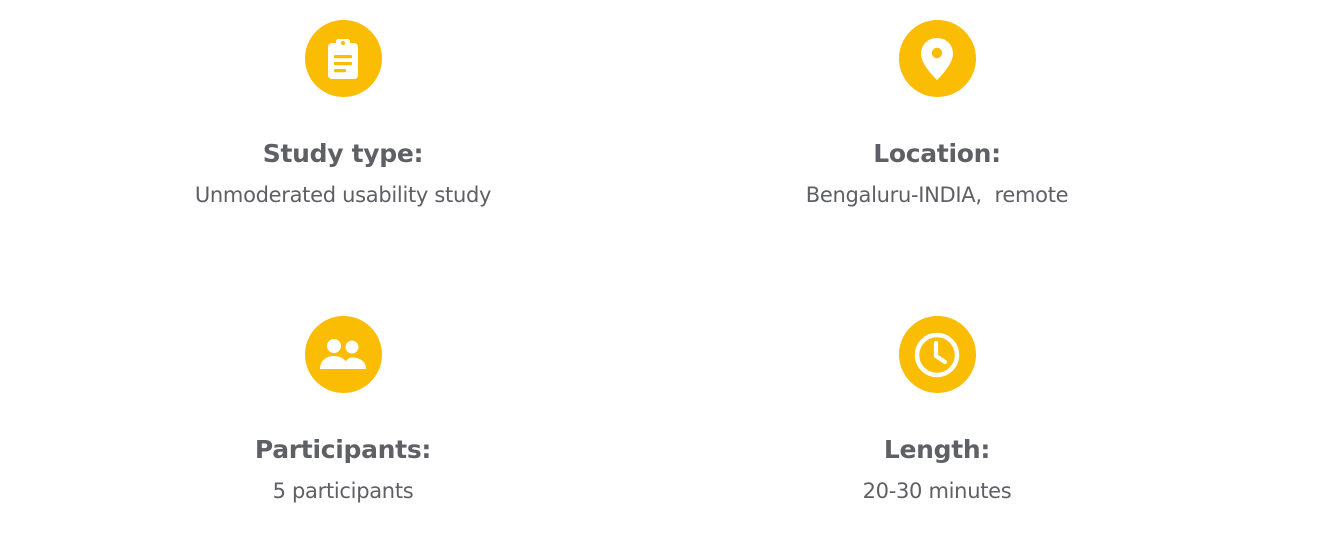  I want to click on length-card: Length: 20-30 minutes, so click(937, 411).